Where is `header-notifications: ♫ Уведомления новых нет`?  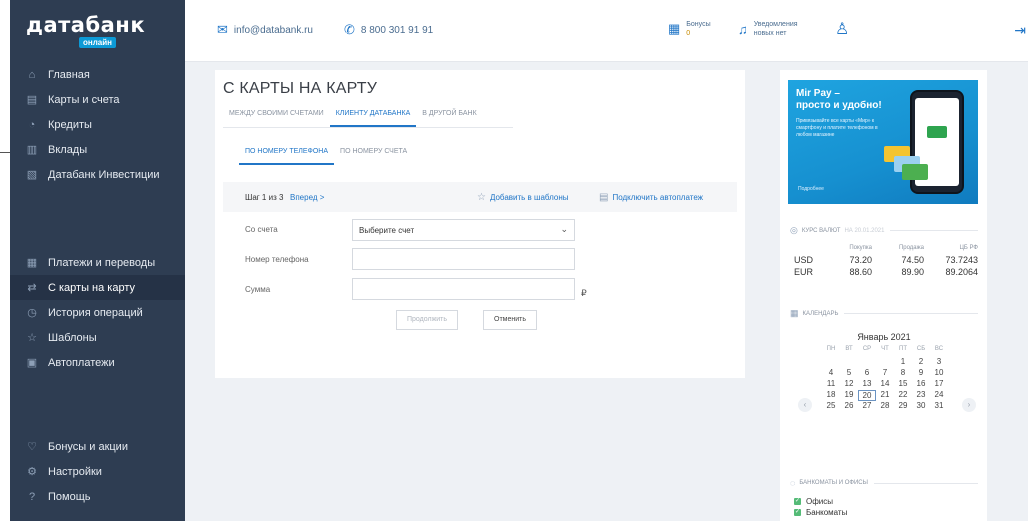
header-notifications: ♫ Уведомления новых нет is located at coordinates (768, 29).